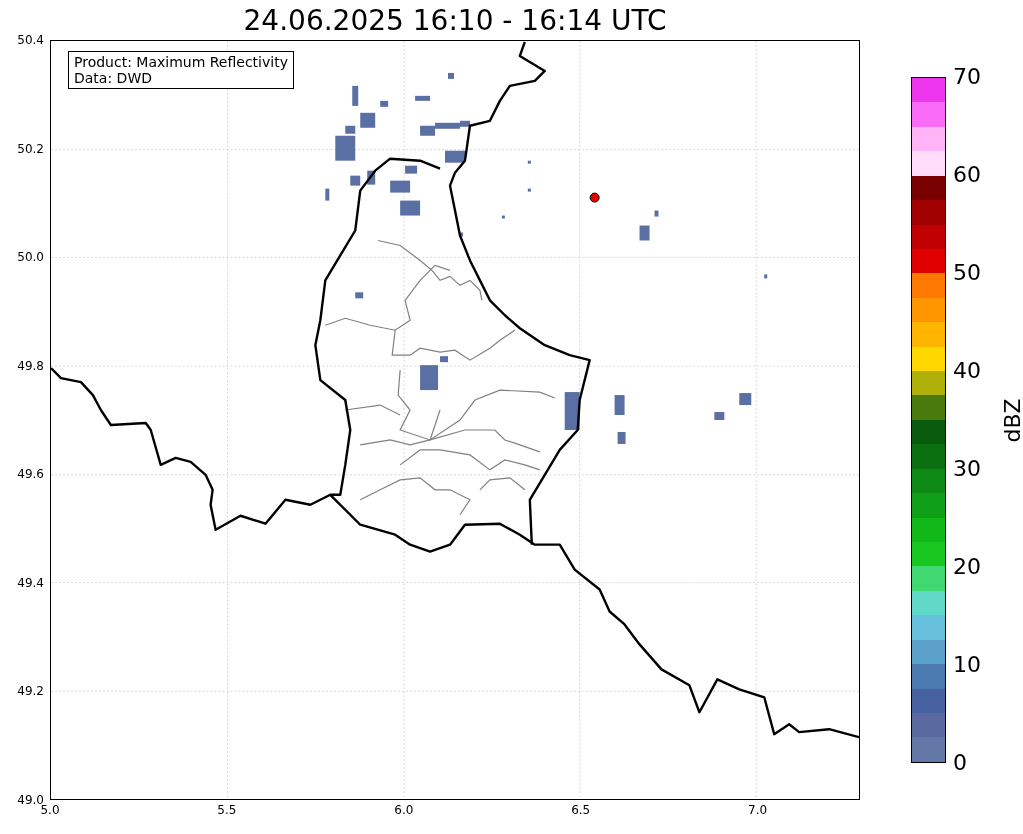  Describe the element at coordinates (454, 21) in the screenshot. I see `figure-title: 24.06.2025 16:10 - 16:14 UTC` at that location.